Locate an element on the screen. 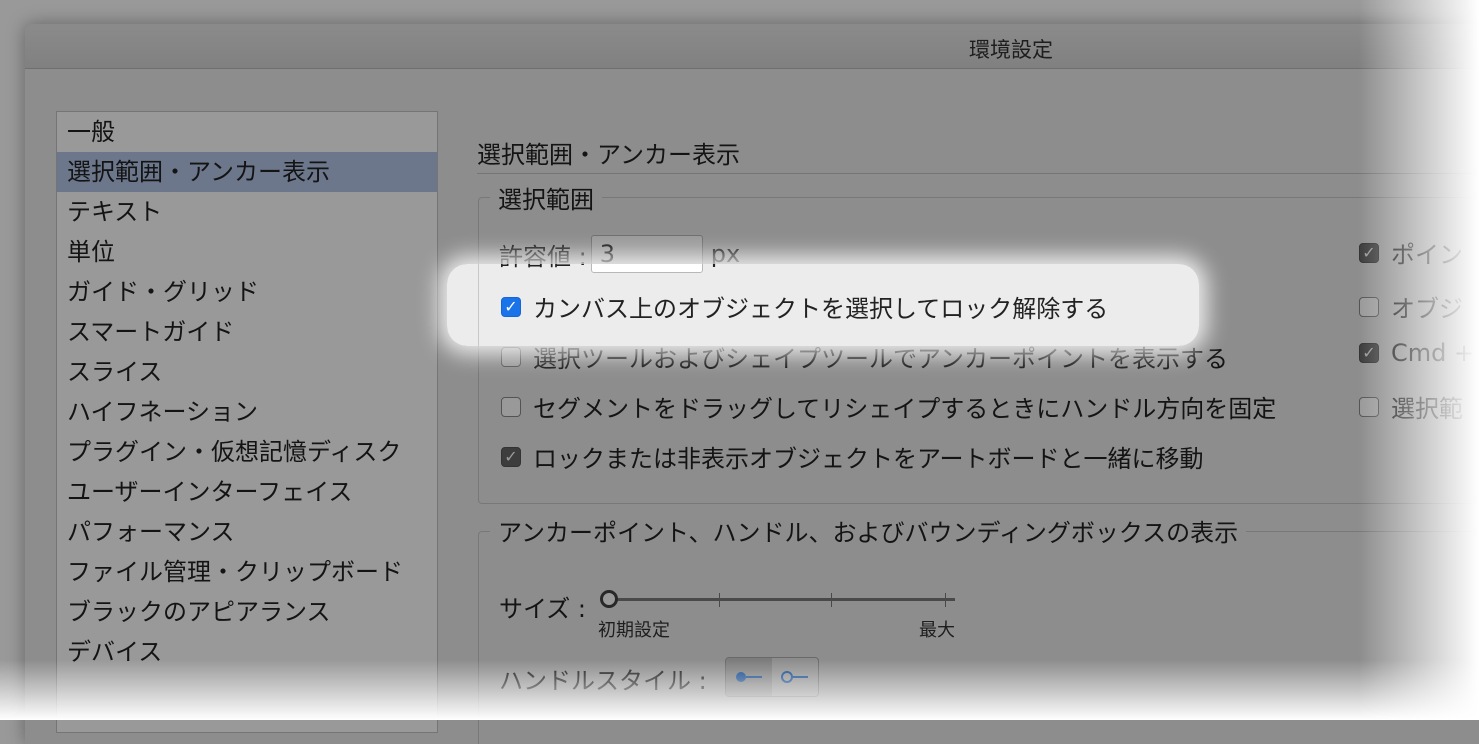 The width and height of the screenshot is (1479, 744). right-option-4: 選択範 is located at coordinates (1411, 406).